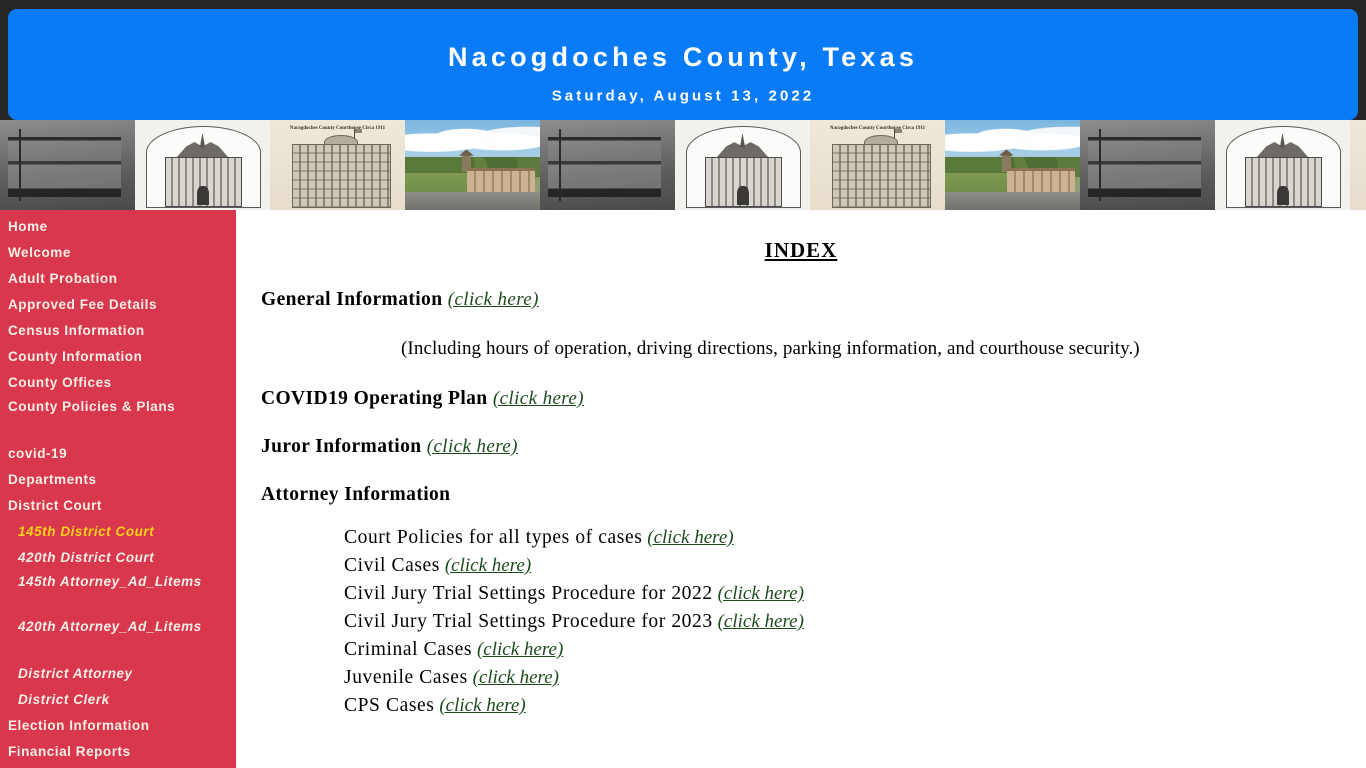 This screenshot has height=768, width=1366. Describe the element at coordinates (761, 621) in the screenshot. I see `civil-jury-2023-link: (click here)` at that location.